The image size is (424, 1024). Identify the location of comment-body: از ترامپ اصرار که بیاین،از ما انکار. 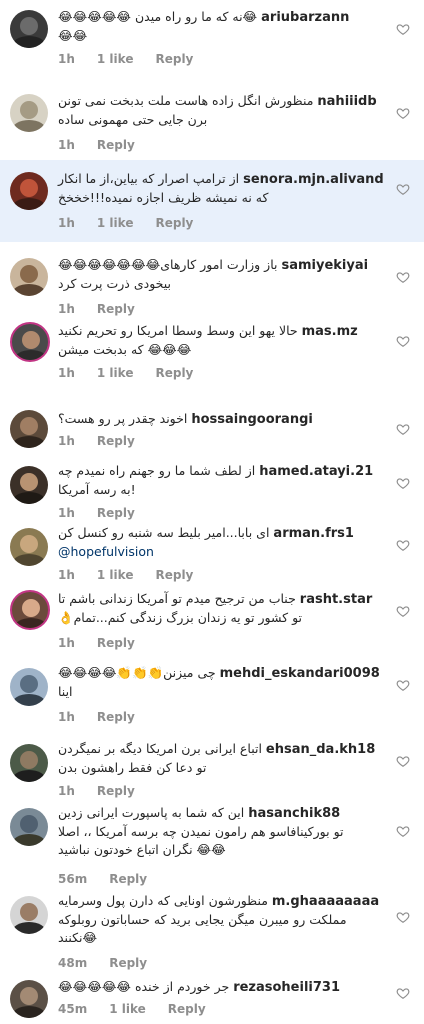
(149, 178).